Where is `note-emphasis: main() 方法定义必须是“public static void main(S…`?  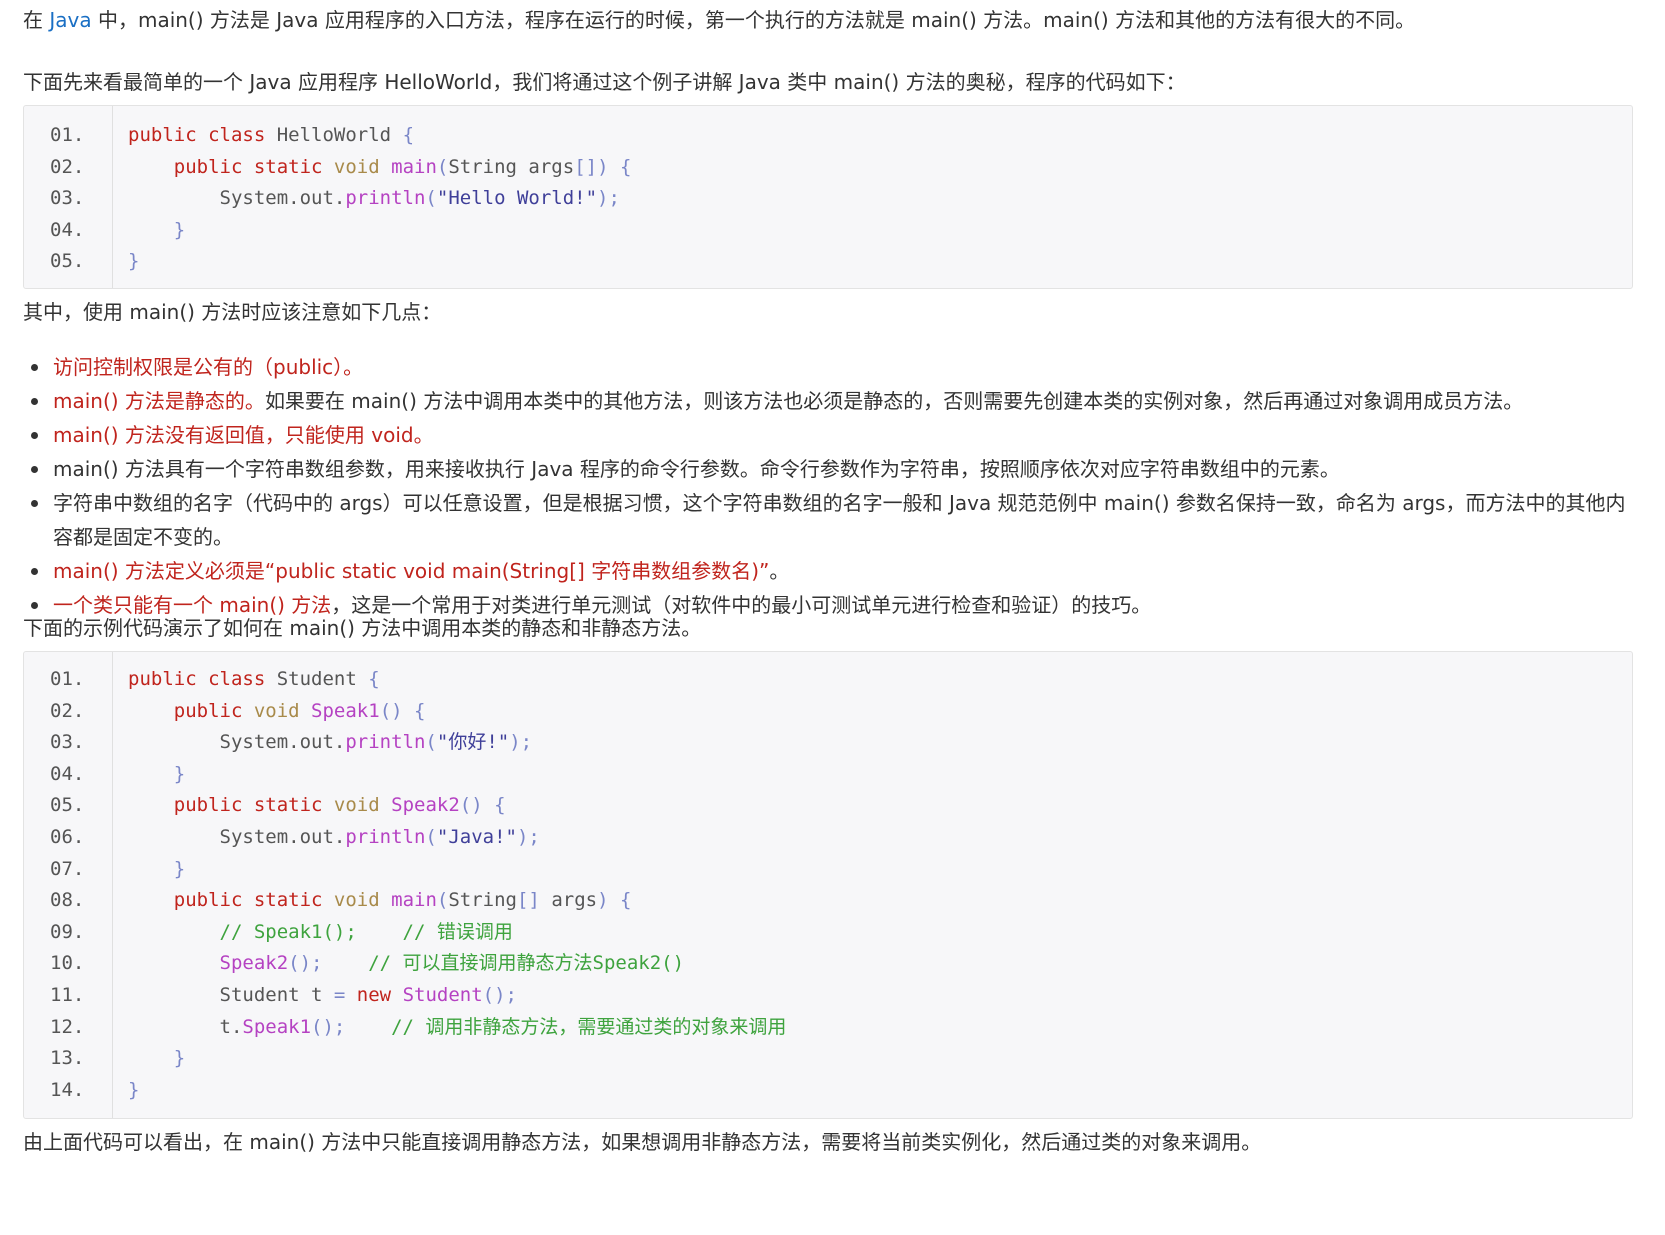
note-emphasis: main() 方法定义必须是“public static void main(S… is located at coordinates (411, 571).